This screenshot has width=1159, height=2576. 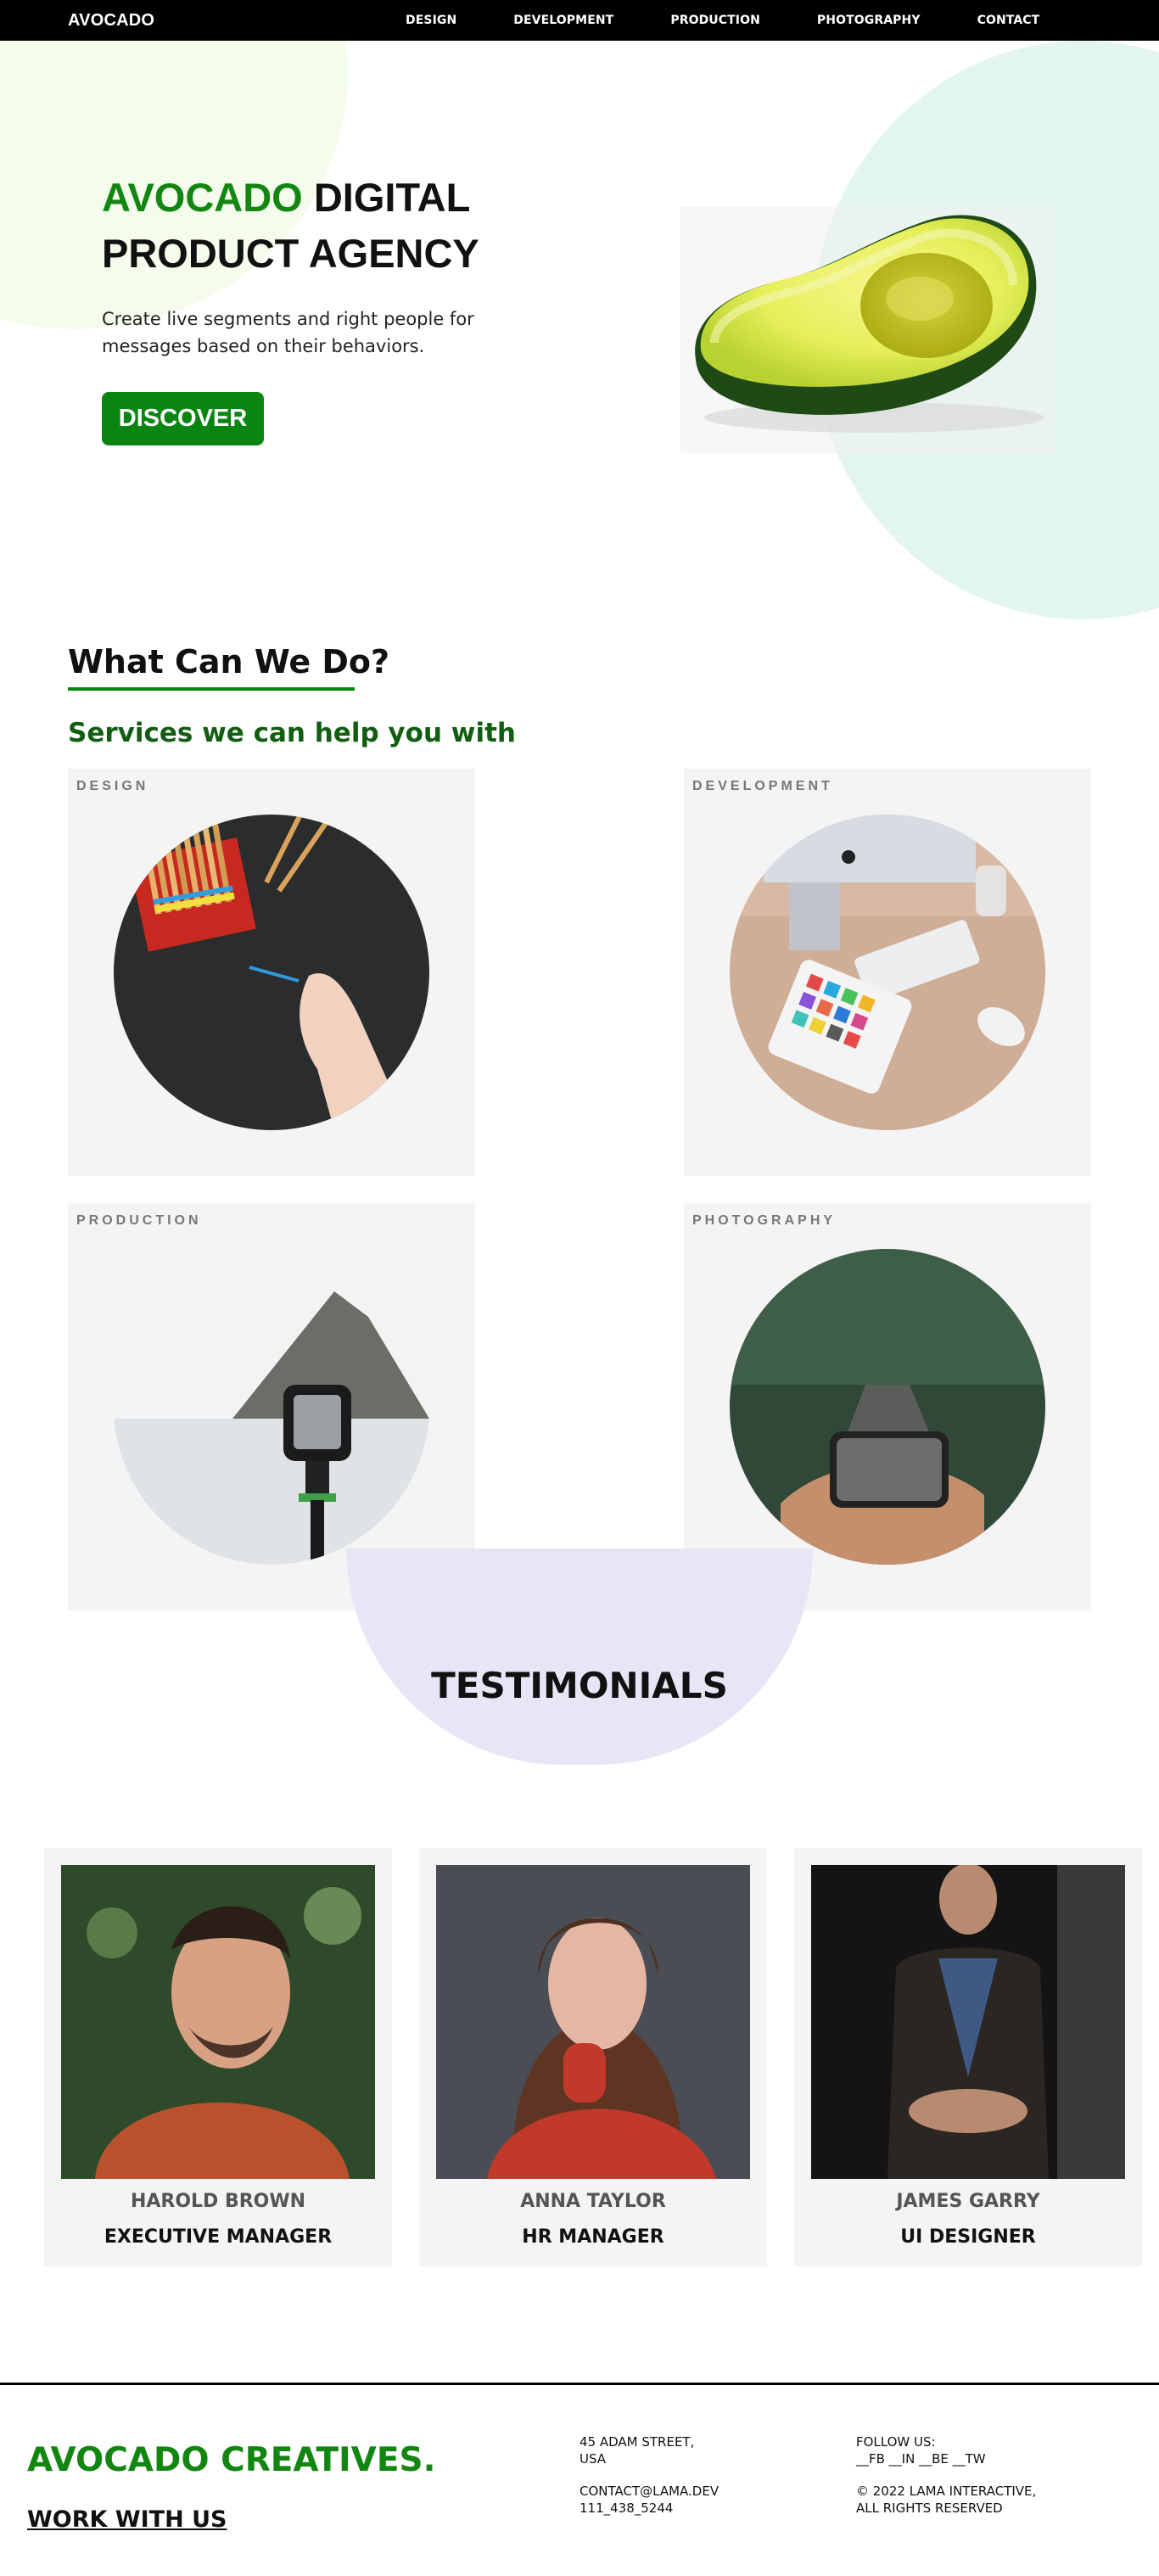 I want to click on testimonial-name: JAMES GARRY, so click(x=968, y=2201).